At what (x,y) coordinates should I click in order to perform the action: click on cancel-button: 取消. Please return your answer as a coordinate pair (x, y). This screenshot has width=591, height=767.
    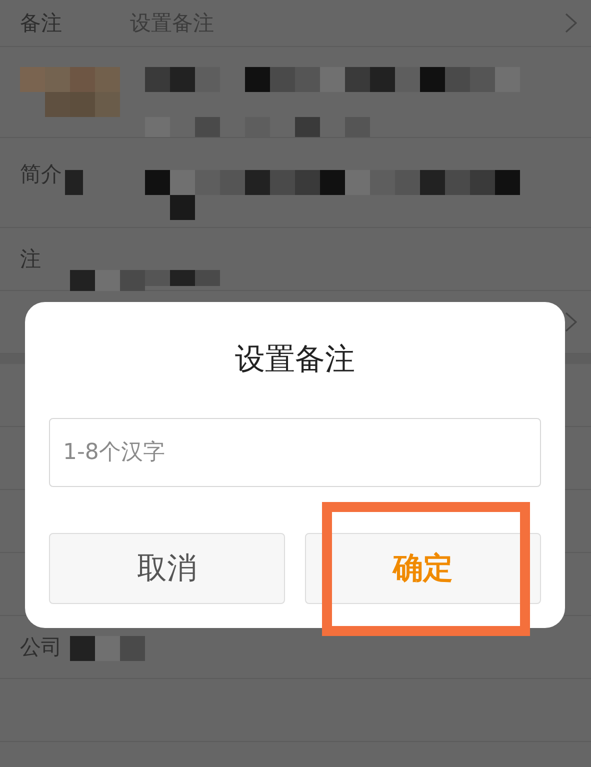
    Looking at the image, I should click on (167, 568).